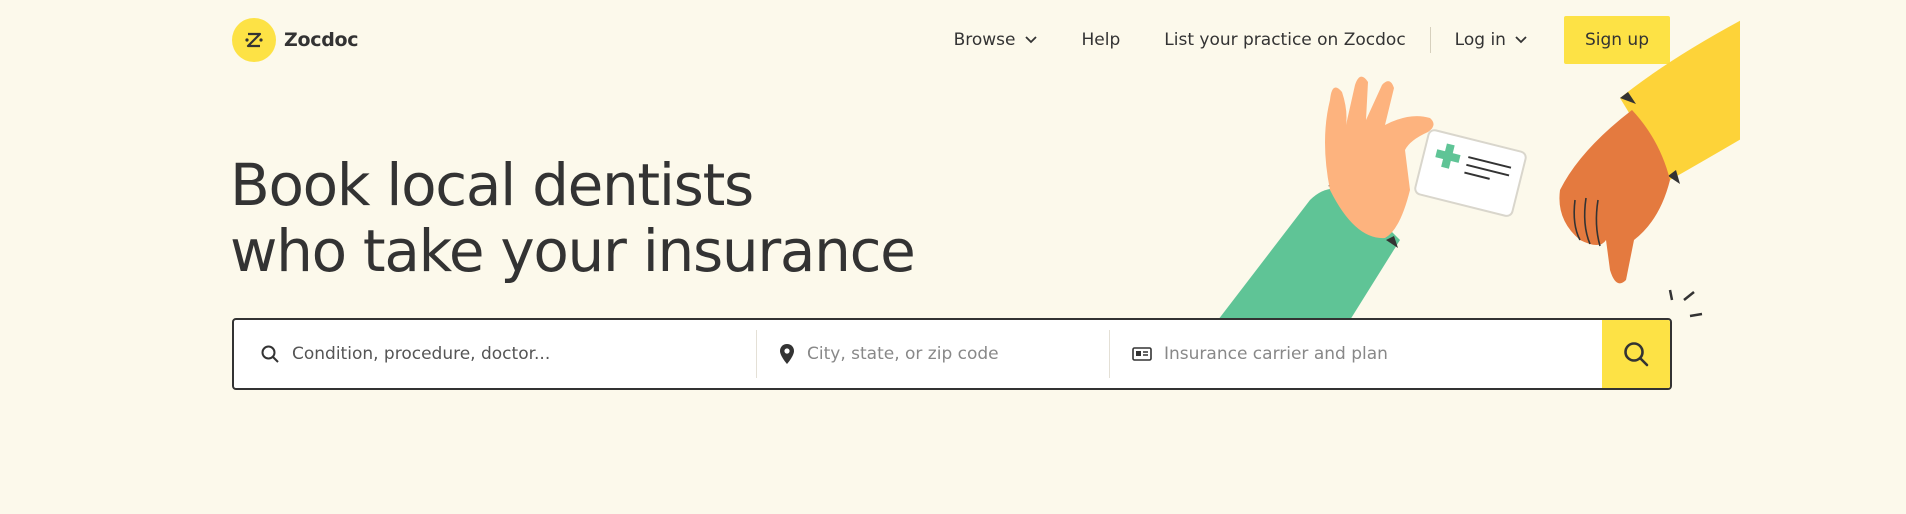  What do you see at coordinates (573, 251) in the screenshot?
I see `hero-title-line2: who take your insurance` at bounding box center [573, 251].